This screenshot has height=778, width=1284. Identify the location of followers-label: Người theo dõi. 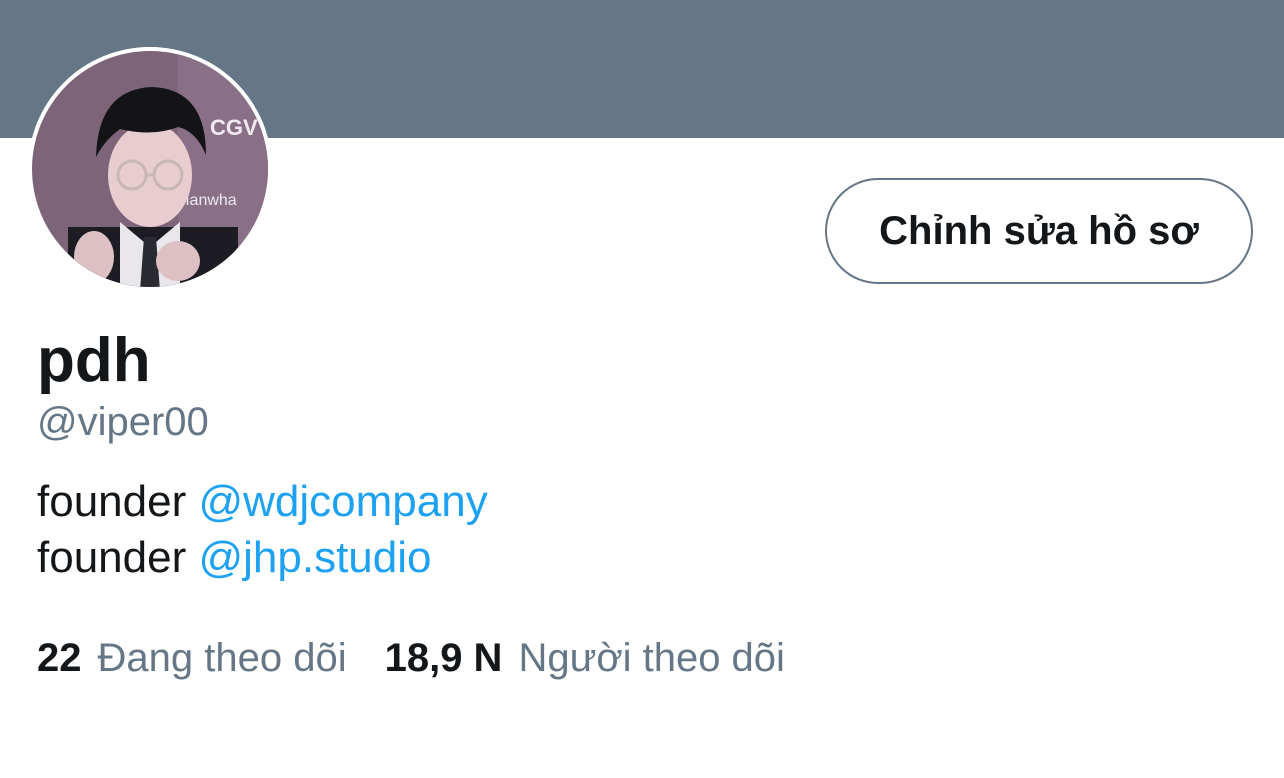
(651, 658).